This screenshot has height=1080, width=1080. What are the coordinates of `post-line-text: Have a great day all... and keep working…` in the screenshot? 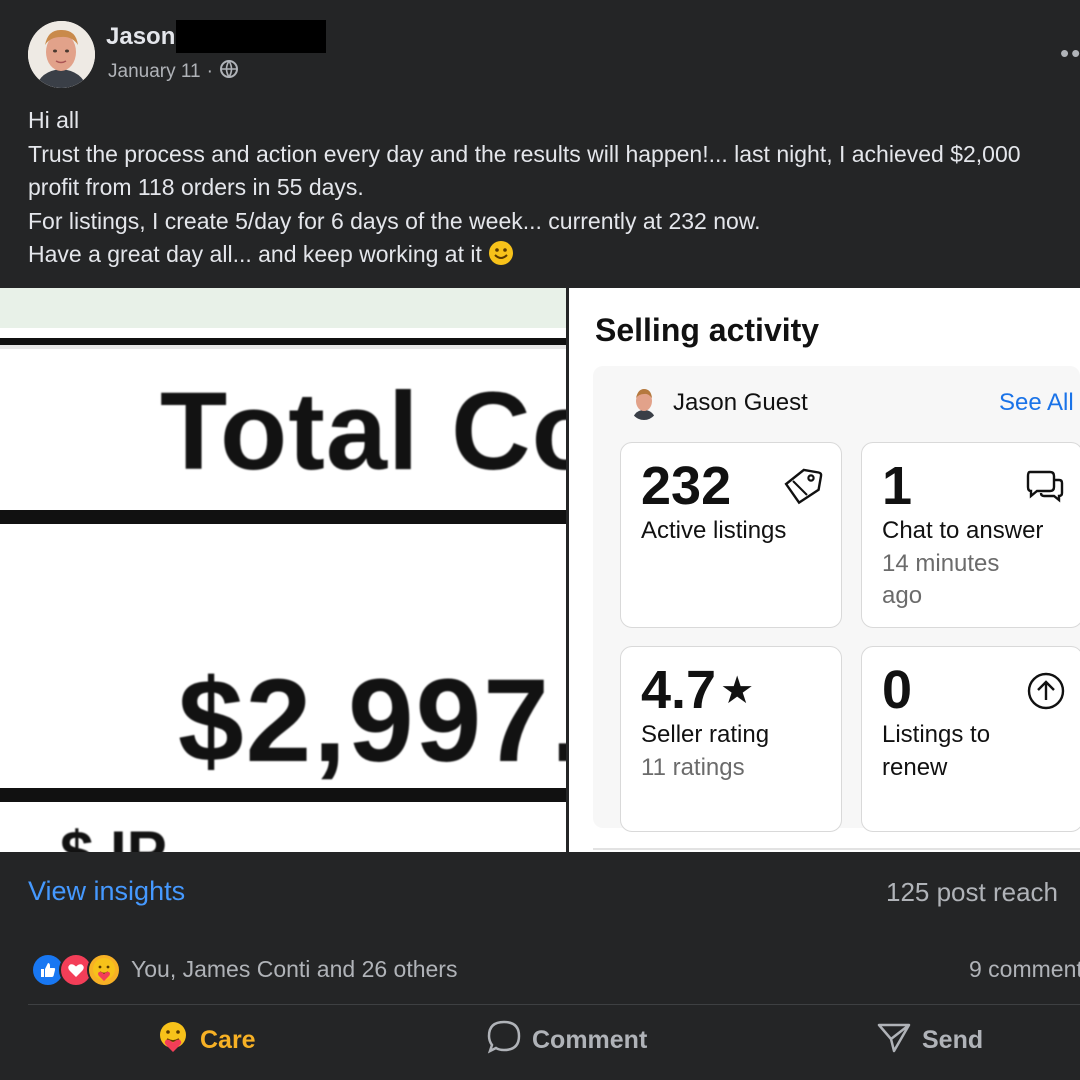 It's located at (255, 254).